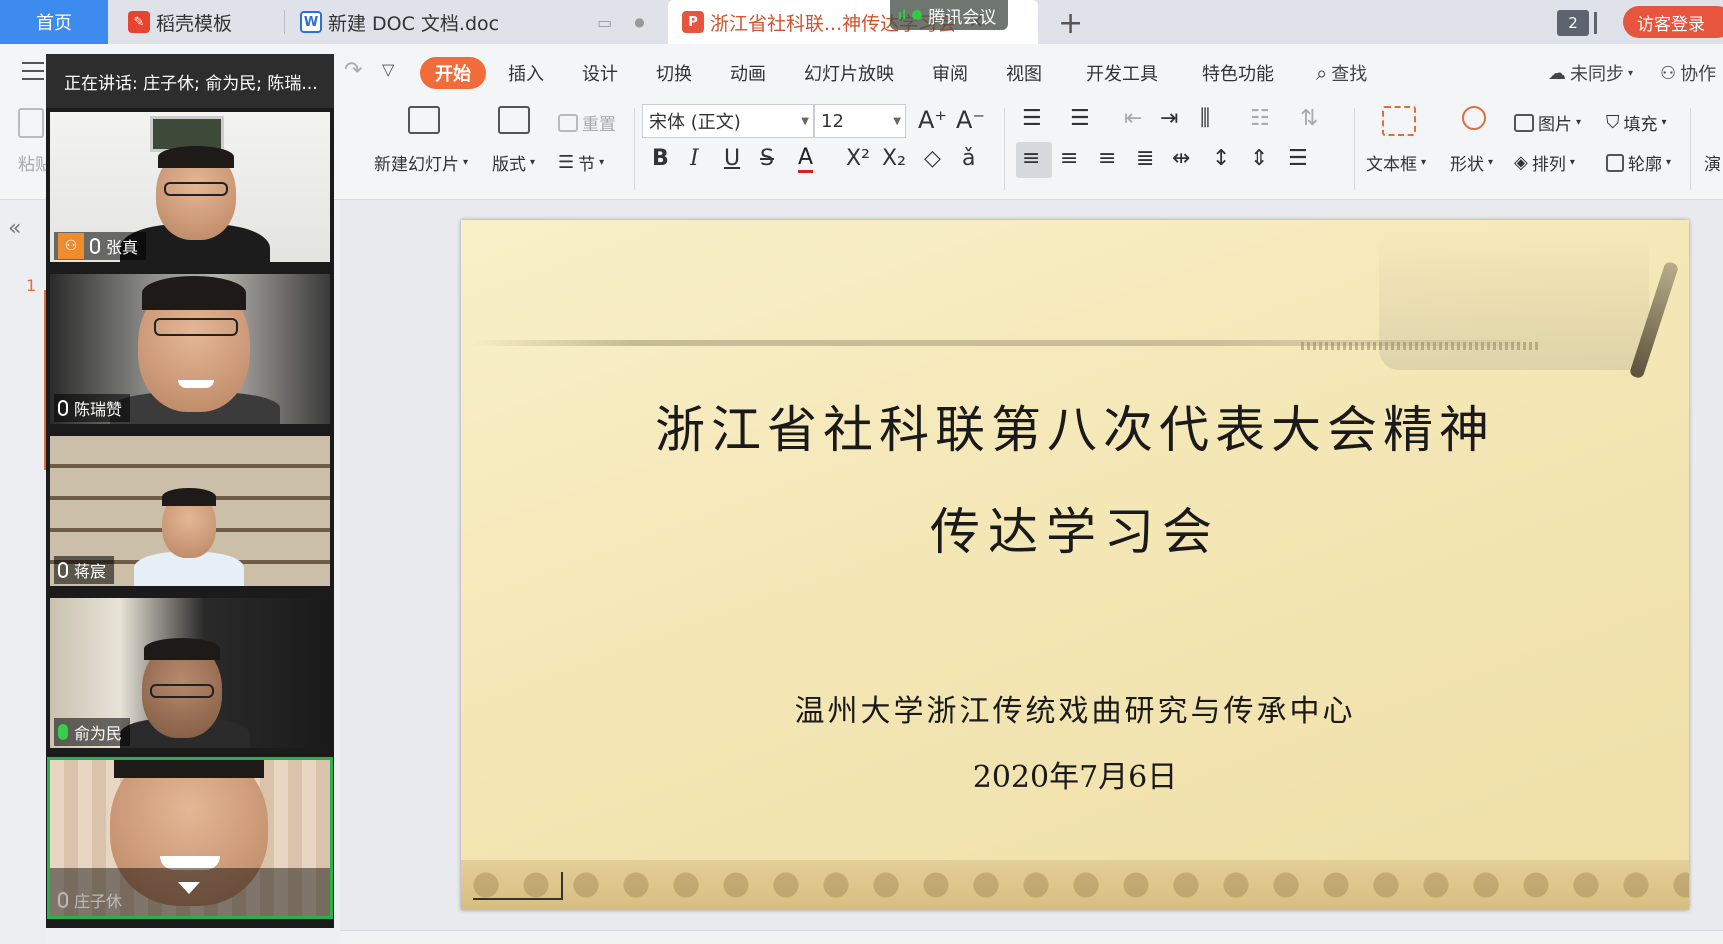 This screenshot has height=944, width=1723. What do you see at coordinates (1259, 158) in the screenshot?
I see `paragraph-spacing-button: ⇕` at bounding box center [1259, 158].